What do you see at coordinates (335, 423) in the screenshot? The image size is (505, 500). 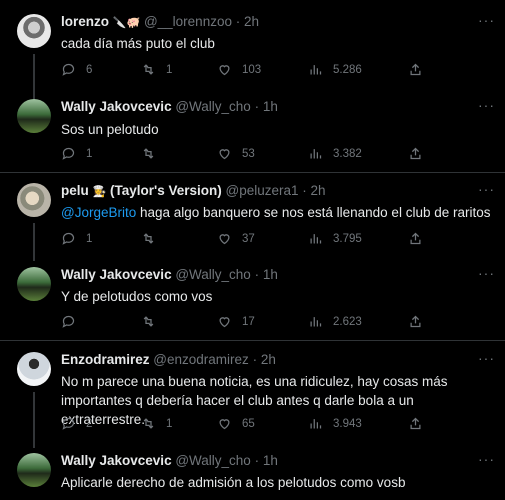 I see `views-button: 3.943` at bounding box center [335, 423].